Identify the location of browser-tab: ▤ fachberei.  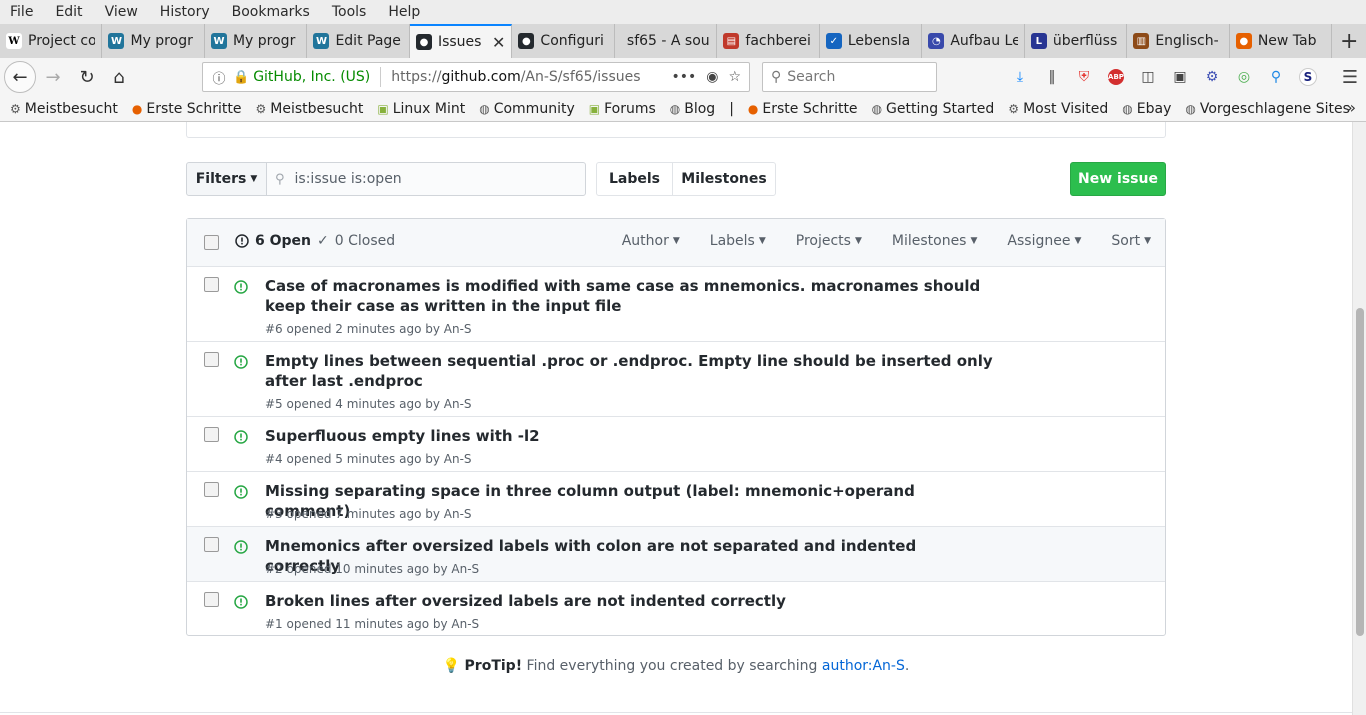
(768, 41).